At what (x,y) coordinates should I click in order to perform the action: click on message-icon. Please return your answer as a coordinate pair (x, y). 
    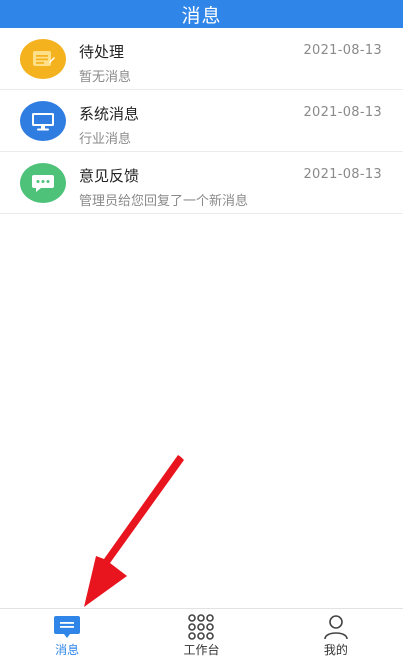
    Looking at the image, I should click on (67, 627).